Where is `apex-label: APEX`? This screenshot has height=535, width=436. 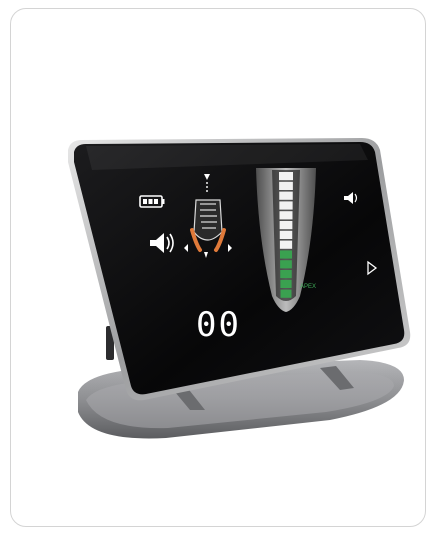
apex-label: APEX is located at coordinates (308, 287).